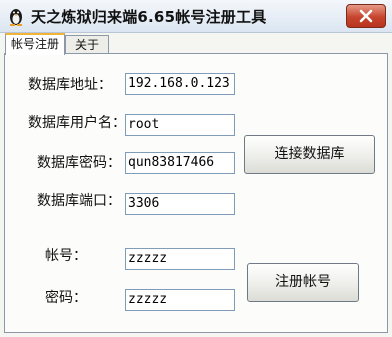 The image size is (392, 337). Describe the element at coordinates (70, 85) in the screenshot. I see `db-address-label: 数据库地址：` at that location.